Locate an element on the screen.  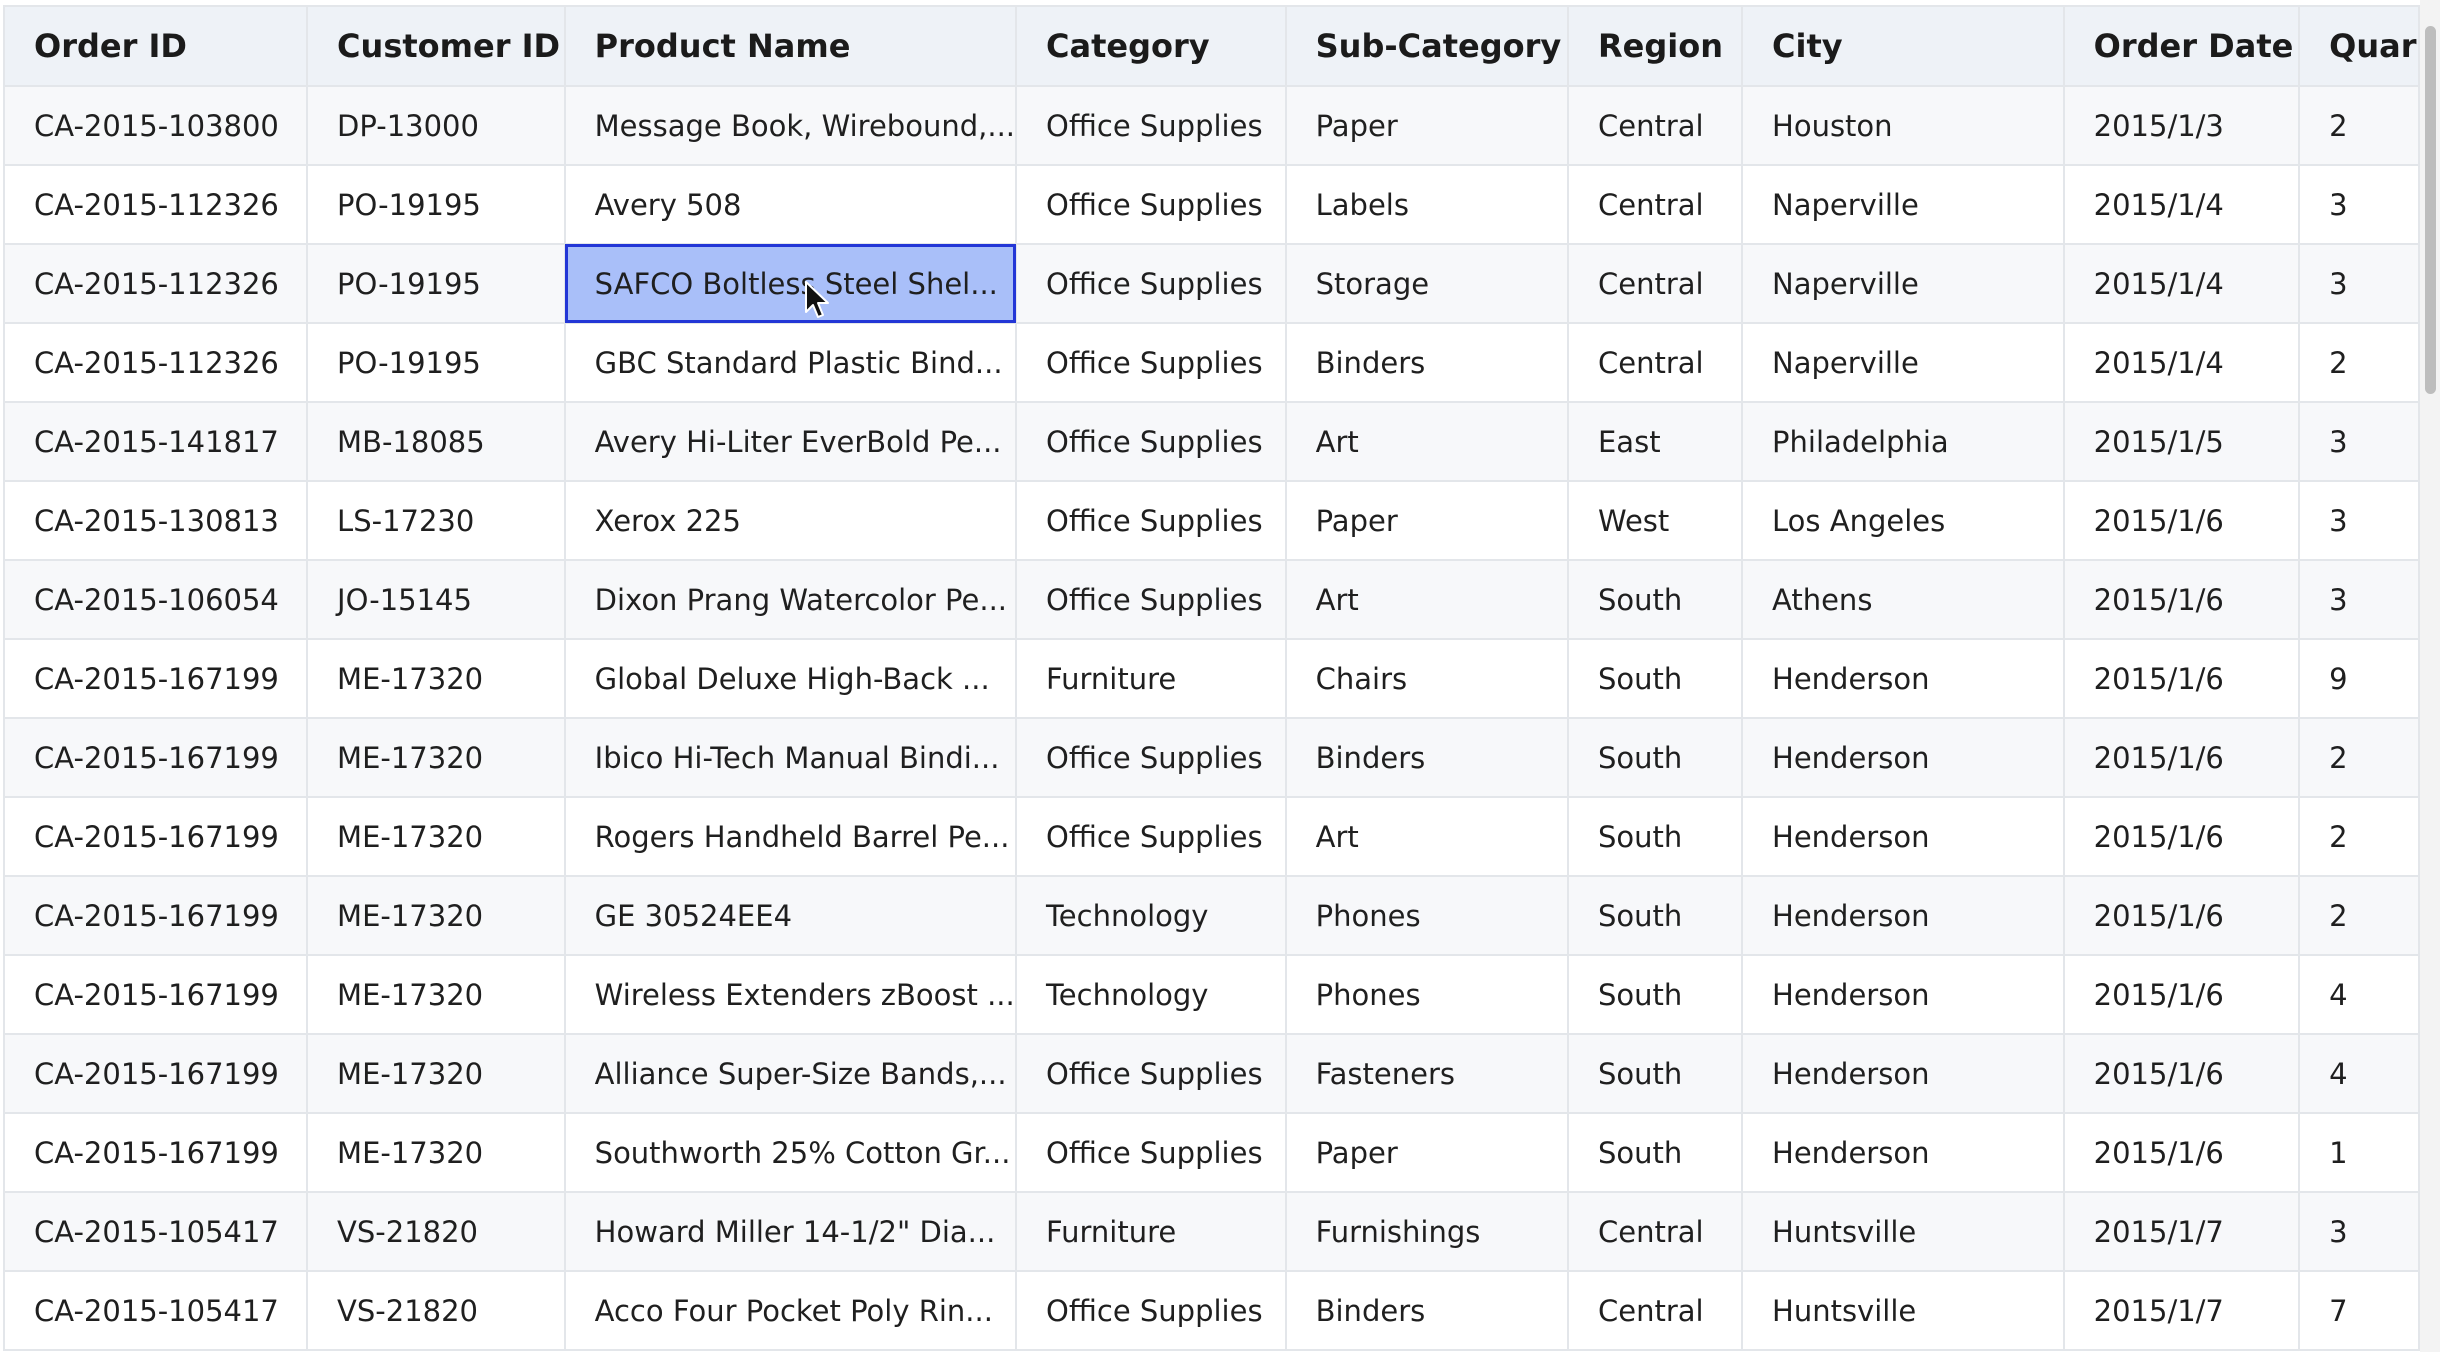
cell-customer-id: PO-19195 is located at coordinates (436, 362).